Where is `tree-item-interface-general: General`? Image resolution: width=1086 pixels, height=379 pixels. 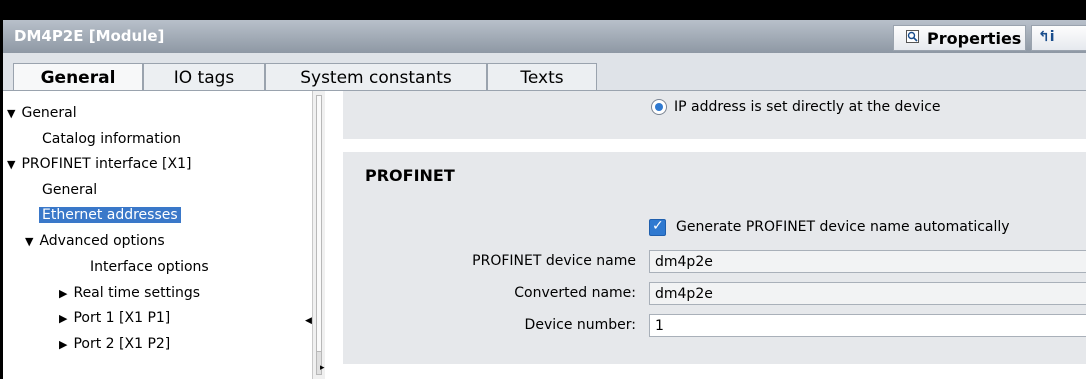 tree-item-interface-general: General is located at coordinates (69, 190).